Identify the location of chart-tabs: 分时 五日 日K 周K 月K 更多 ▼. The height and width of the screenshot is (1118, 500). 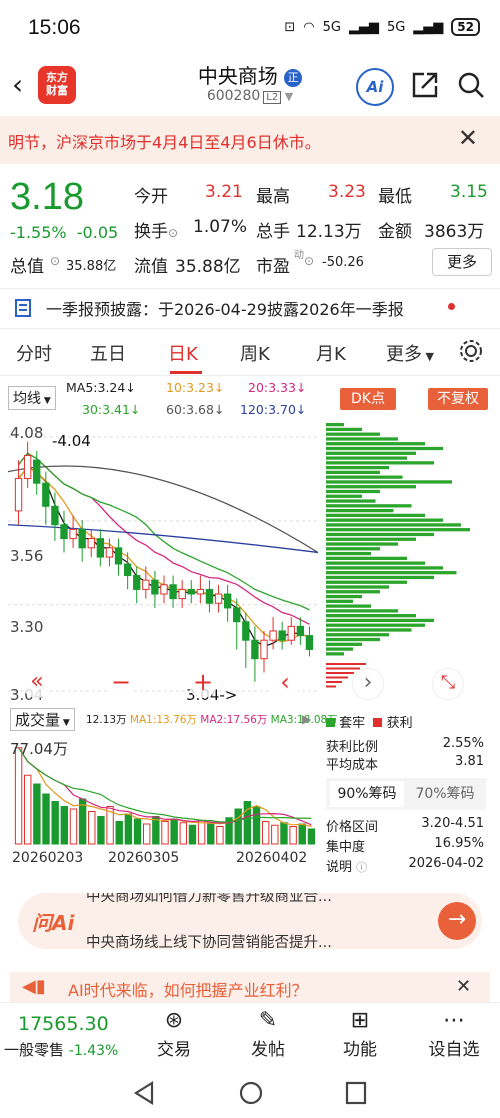
(250, 352).